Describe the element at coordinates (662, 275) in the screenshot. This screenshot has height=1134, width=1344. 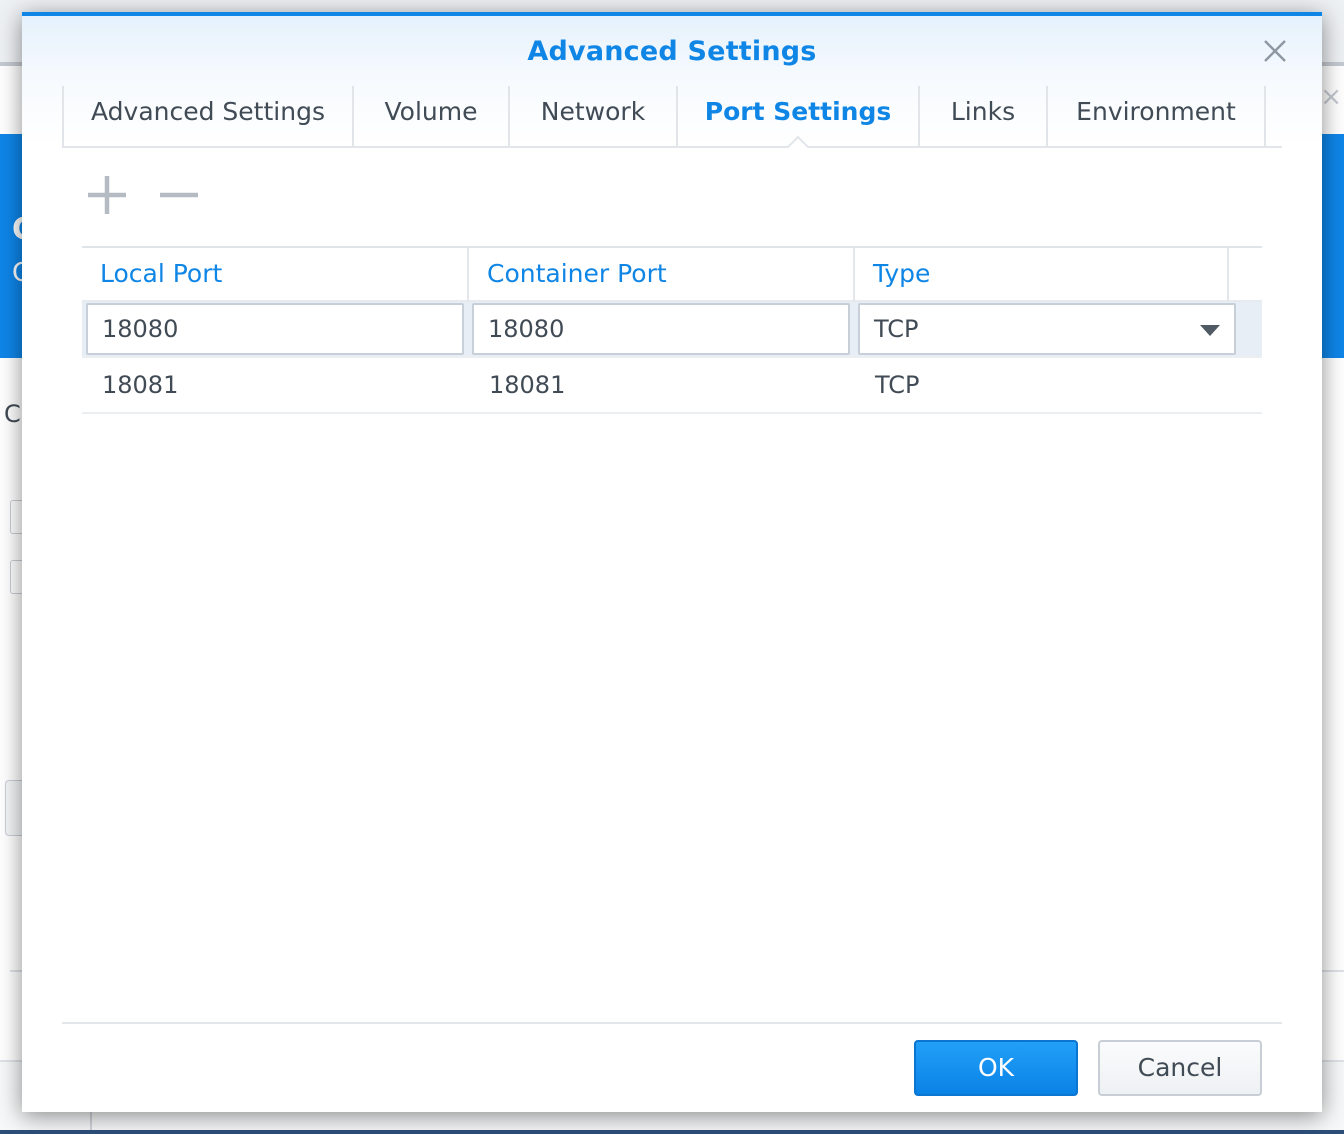
I see `column-container-port: Container Port` at that location.